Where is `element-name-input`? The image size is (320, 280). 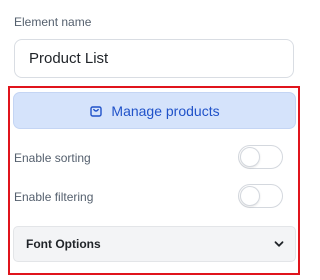
element-name-input is located at coordinates (154, 58).